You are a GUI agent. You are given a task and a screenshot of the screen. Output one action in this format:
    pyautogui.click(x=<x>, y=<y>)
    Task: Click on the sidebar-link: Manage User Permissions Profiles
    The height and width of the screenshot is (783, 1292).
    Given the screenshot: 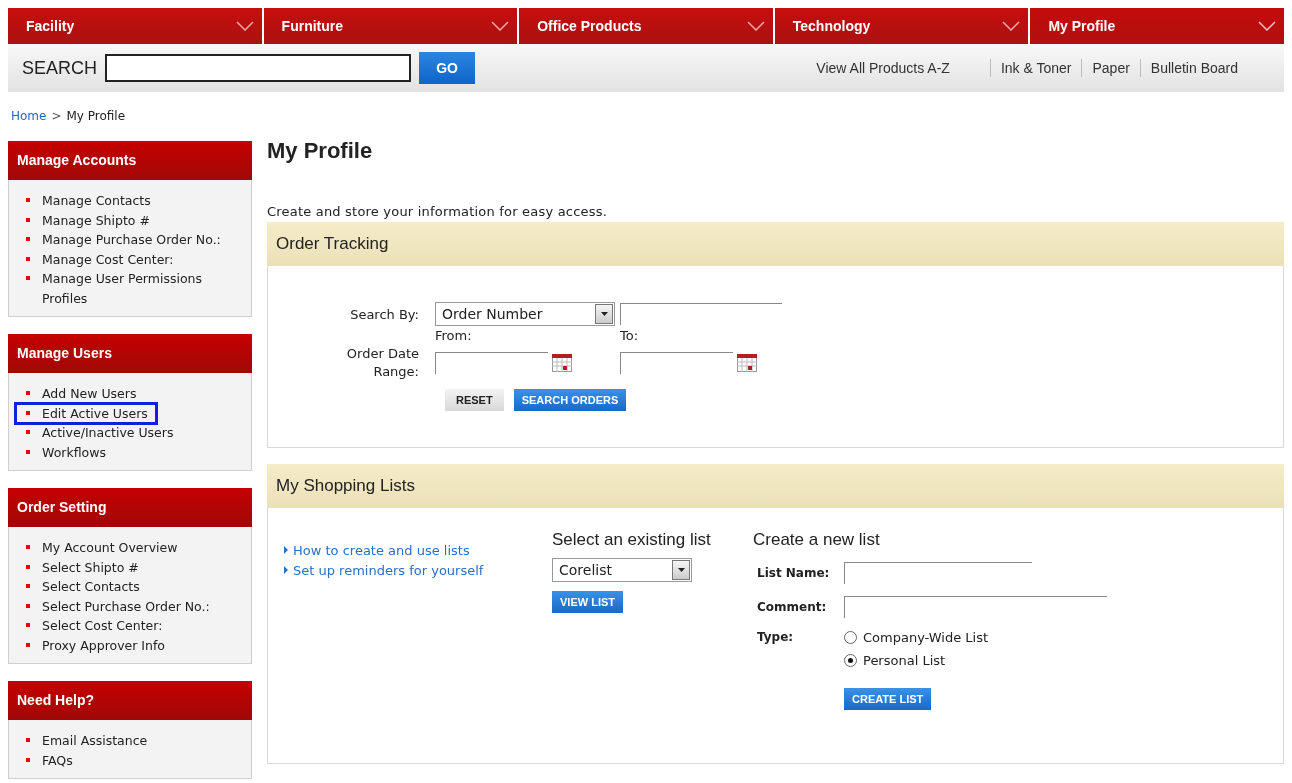 What is the action you would take?
    pyautogui.click(x=133, y=288)
    